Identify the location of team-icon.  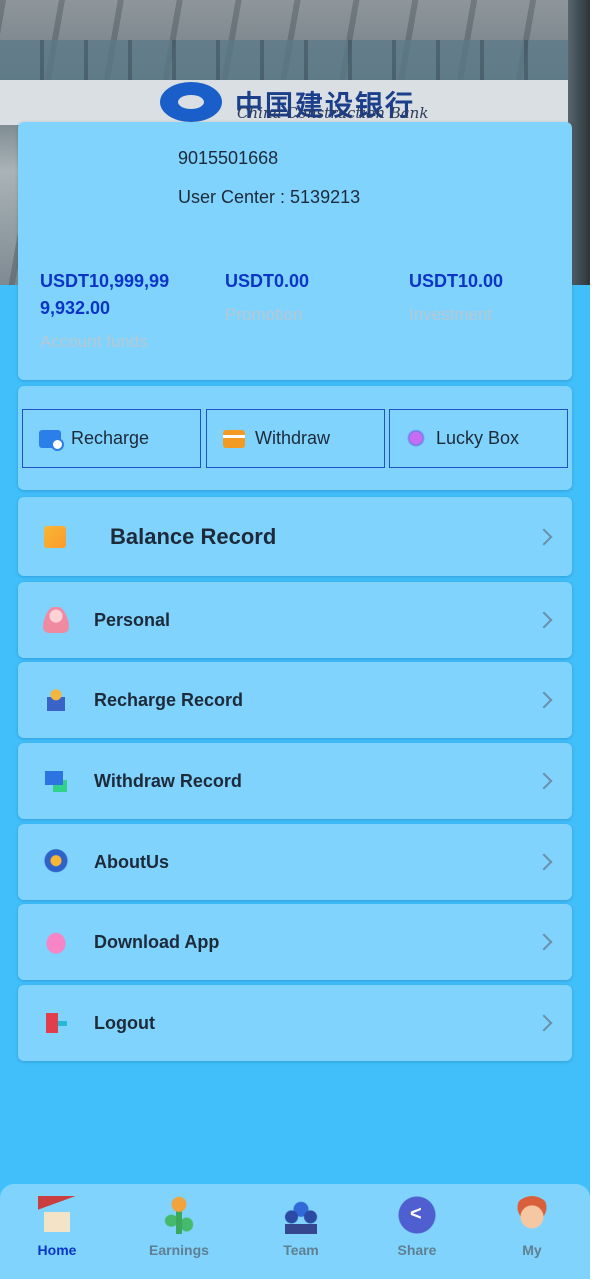
(301, 1215).